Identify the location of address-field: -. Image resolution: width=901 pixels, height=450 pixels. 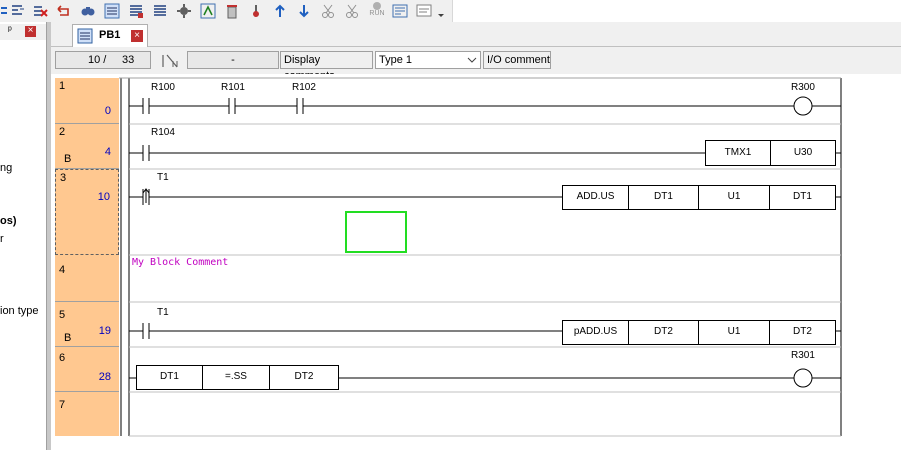
(233, 60).